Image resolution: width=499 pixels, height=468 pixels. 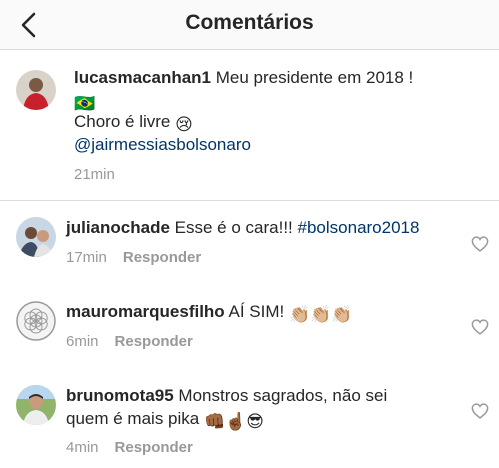 I want to click on comment-time: 17min, so click(x=86, y=257).